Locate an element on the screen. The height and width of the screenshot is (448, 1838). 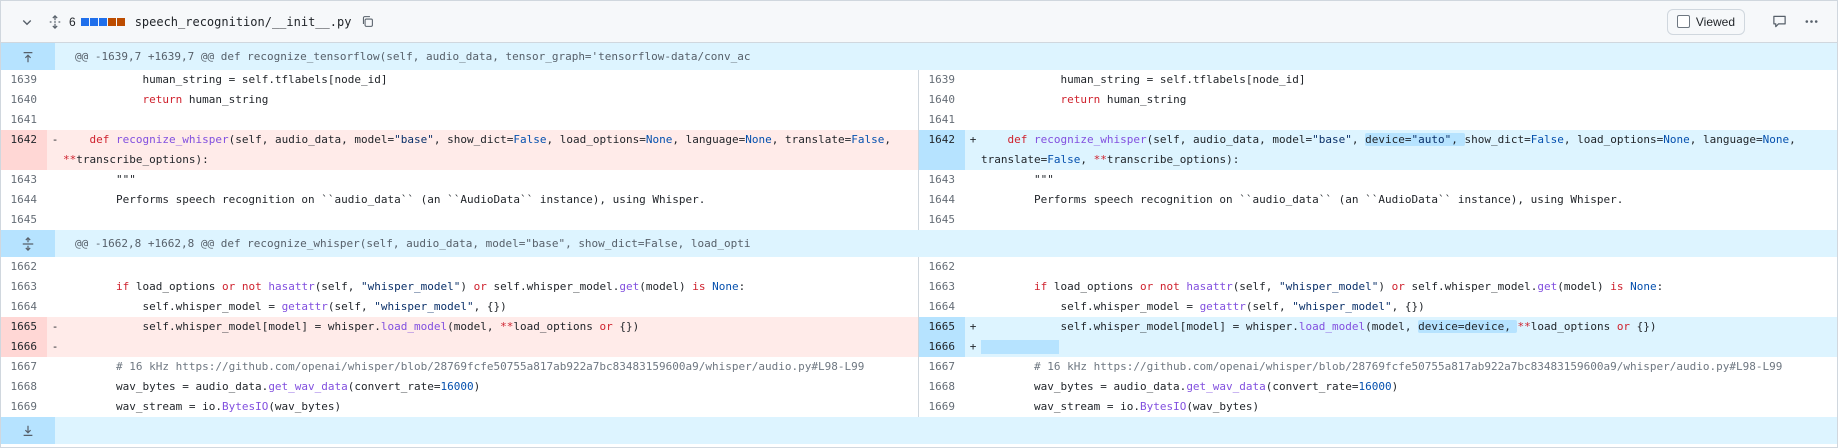
code-line: return human_string is located at coordinates (1409, 100).